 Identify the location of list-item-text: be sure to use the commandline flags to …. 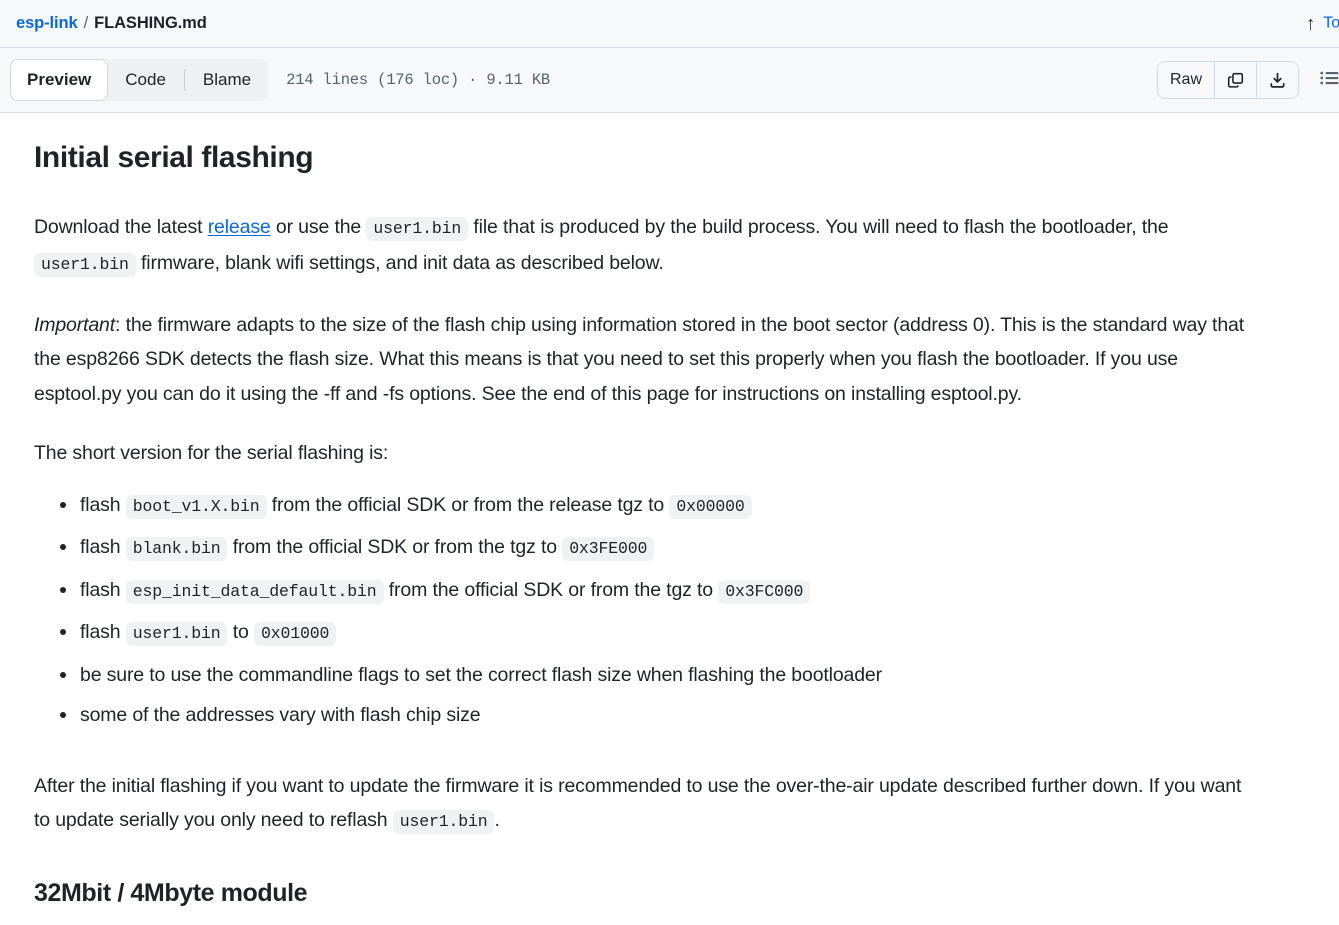
(481, 674).